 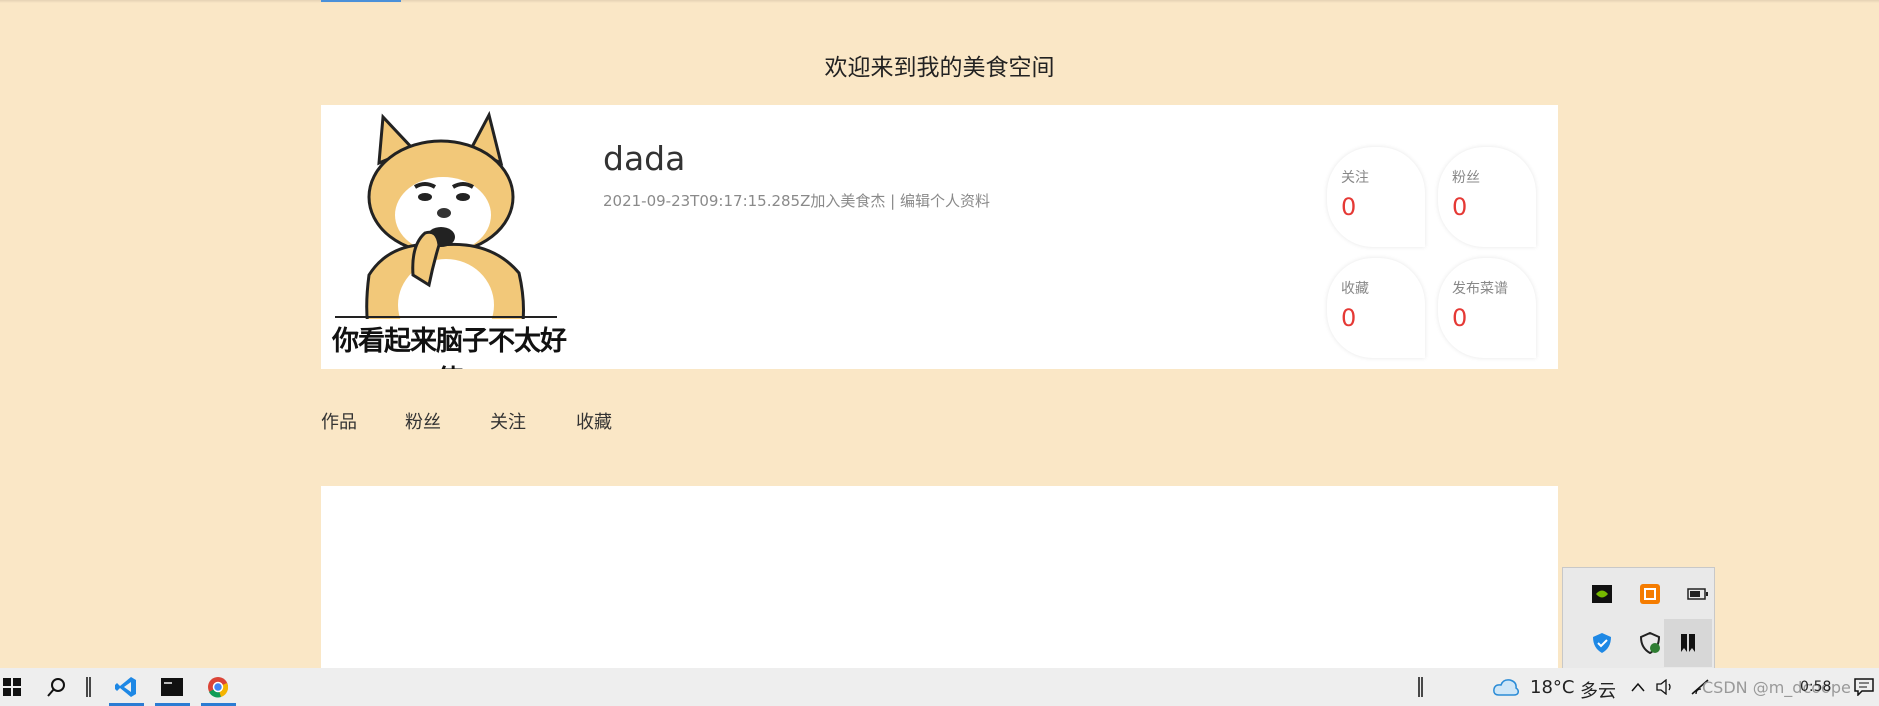 I want to click on top-shadow, so click(x=939, y=1).